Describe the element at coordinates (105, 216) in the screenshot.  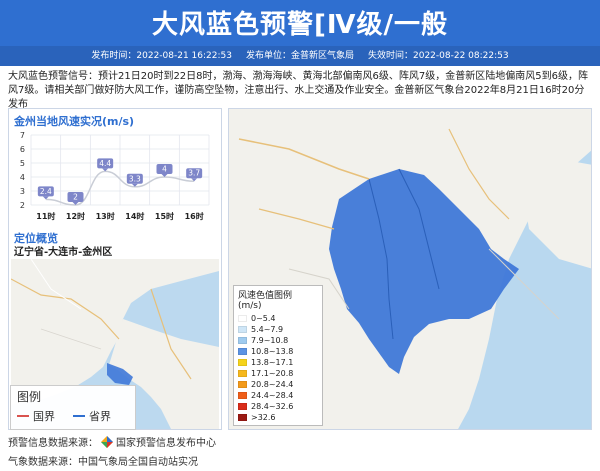
I see `x-tick-label: 13时` at that location.